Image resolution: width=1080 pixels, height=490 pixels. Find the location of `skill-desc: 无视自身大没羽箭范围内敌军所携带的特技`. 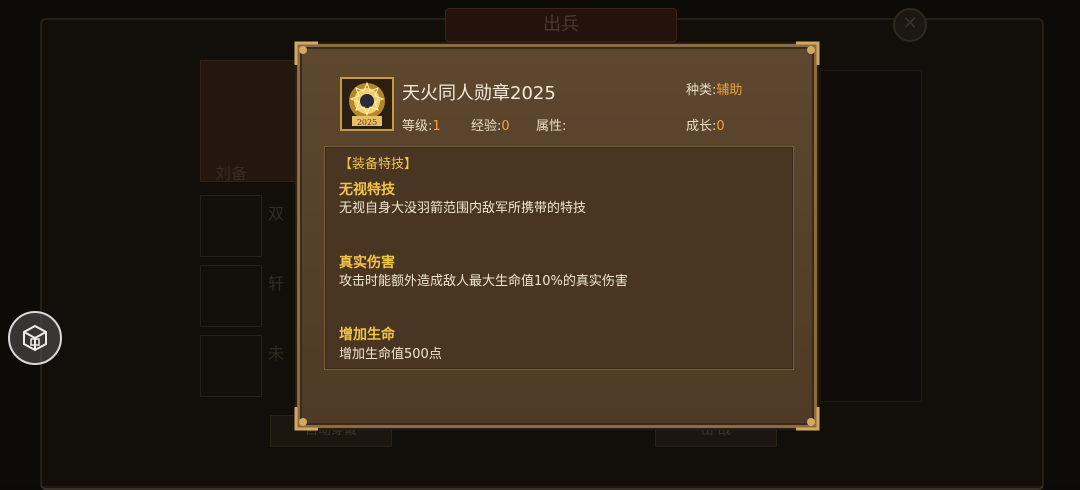

skill-desc: 无视自身大没羽箭范围内敌军所携带的特技 is located at coordinates (463, 208).